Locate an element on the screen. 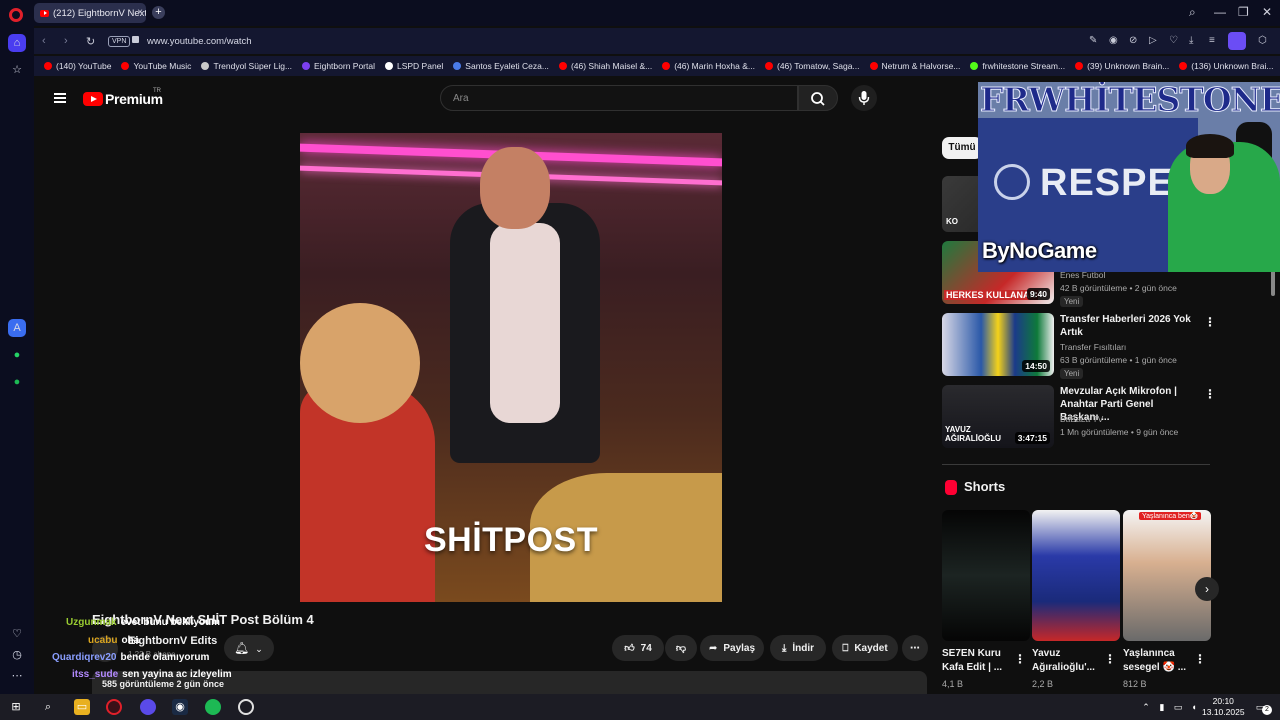 This screenshot has height=720, width=1280. reload-icon: ↻ is located at coordinates (90, 41).